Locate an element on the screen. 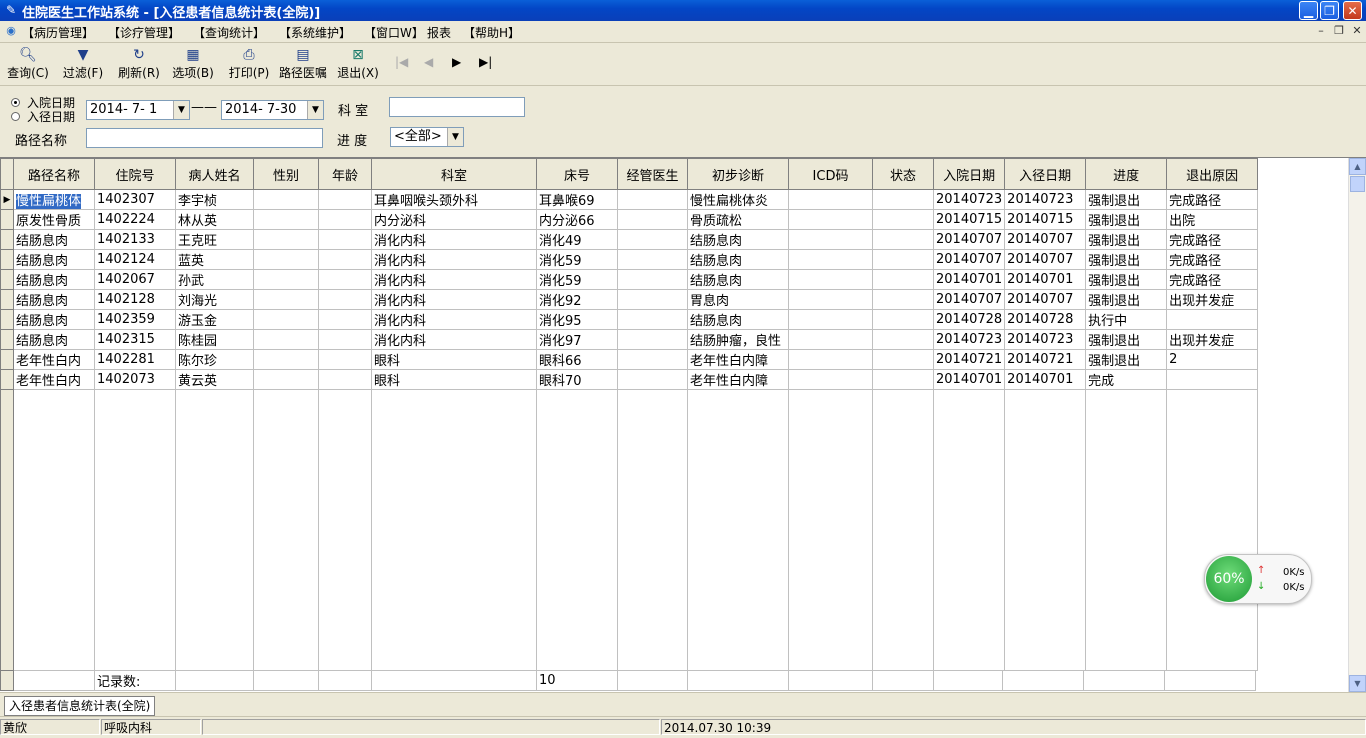 The image size is (1366, 738). print-button: ⎙ 打印(P) is located at coordinates (249, 63).